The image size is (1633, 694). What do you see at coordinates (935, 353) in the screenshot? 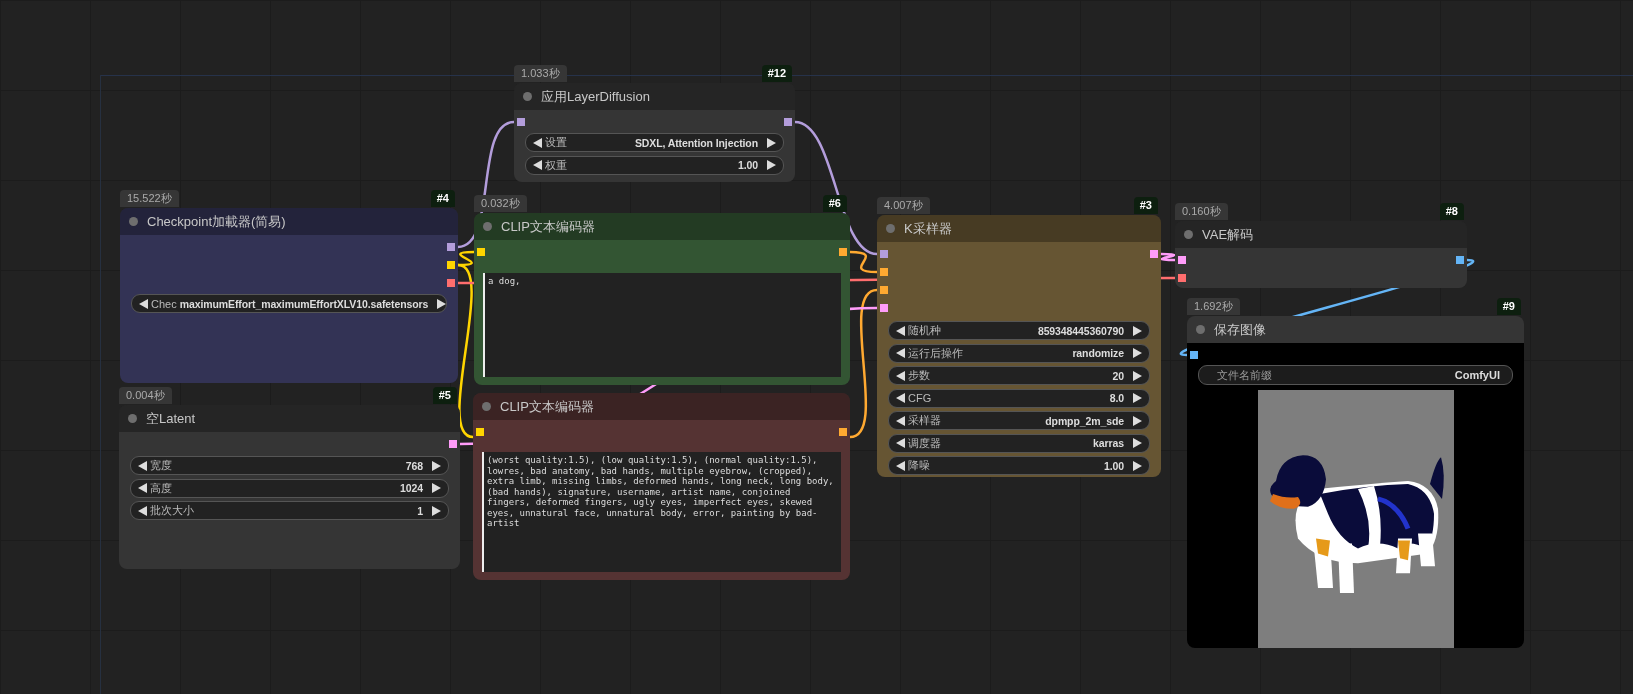
I see `widget-label: 运行后操作` at bounding box center [935, 353].